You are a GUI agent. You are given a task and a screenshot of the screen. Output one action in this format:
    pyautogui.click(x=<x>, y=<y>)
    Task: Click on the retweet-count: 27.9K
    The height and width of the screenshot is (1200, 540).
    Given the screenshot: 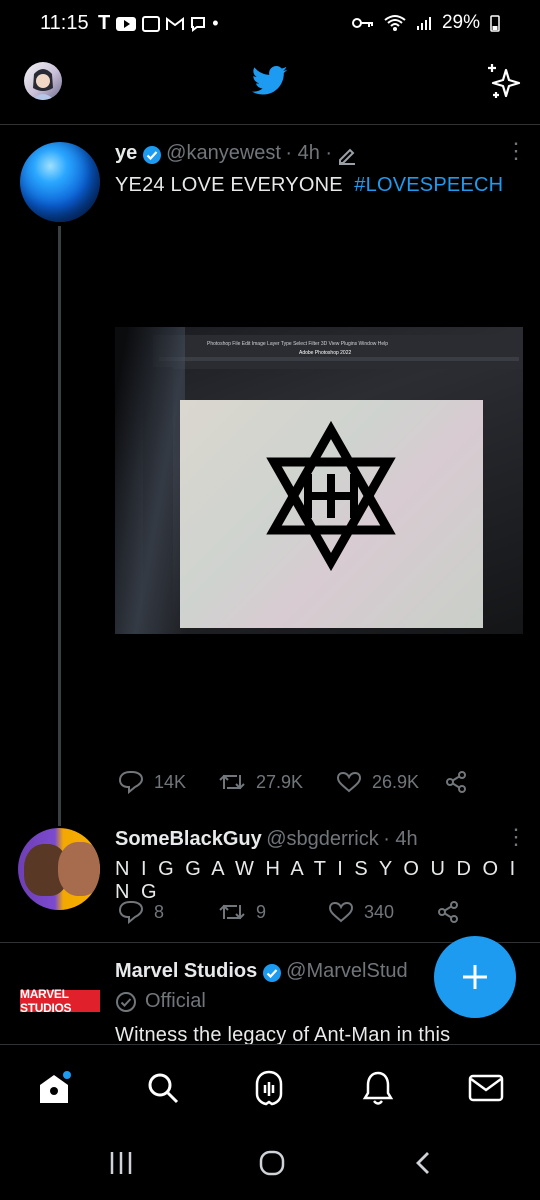 What is the action you would take?
    pyautogui.click(x=280, y=781)
    